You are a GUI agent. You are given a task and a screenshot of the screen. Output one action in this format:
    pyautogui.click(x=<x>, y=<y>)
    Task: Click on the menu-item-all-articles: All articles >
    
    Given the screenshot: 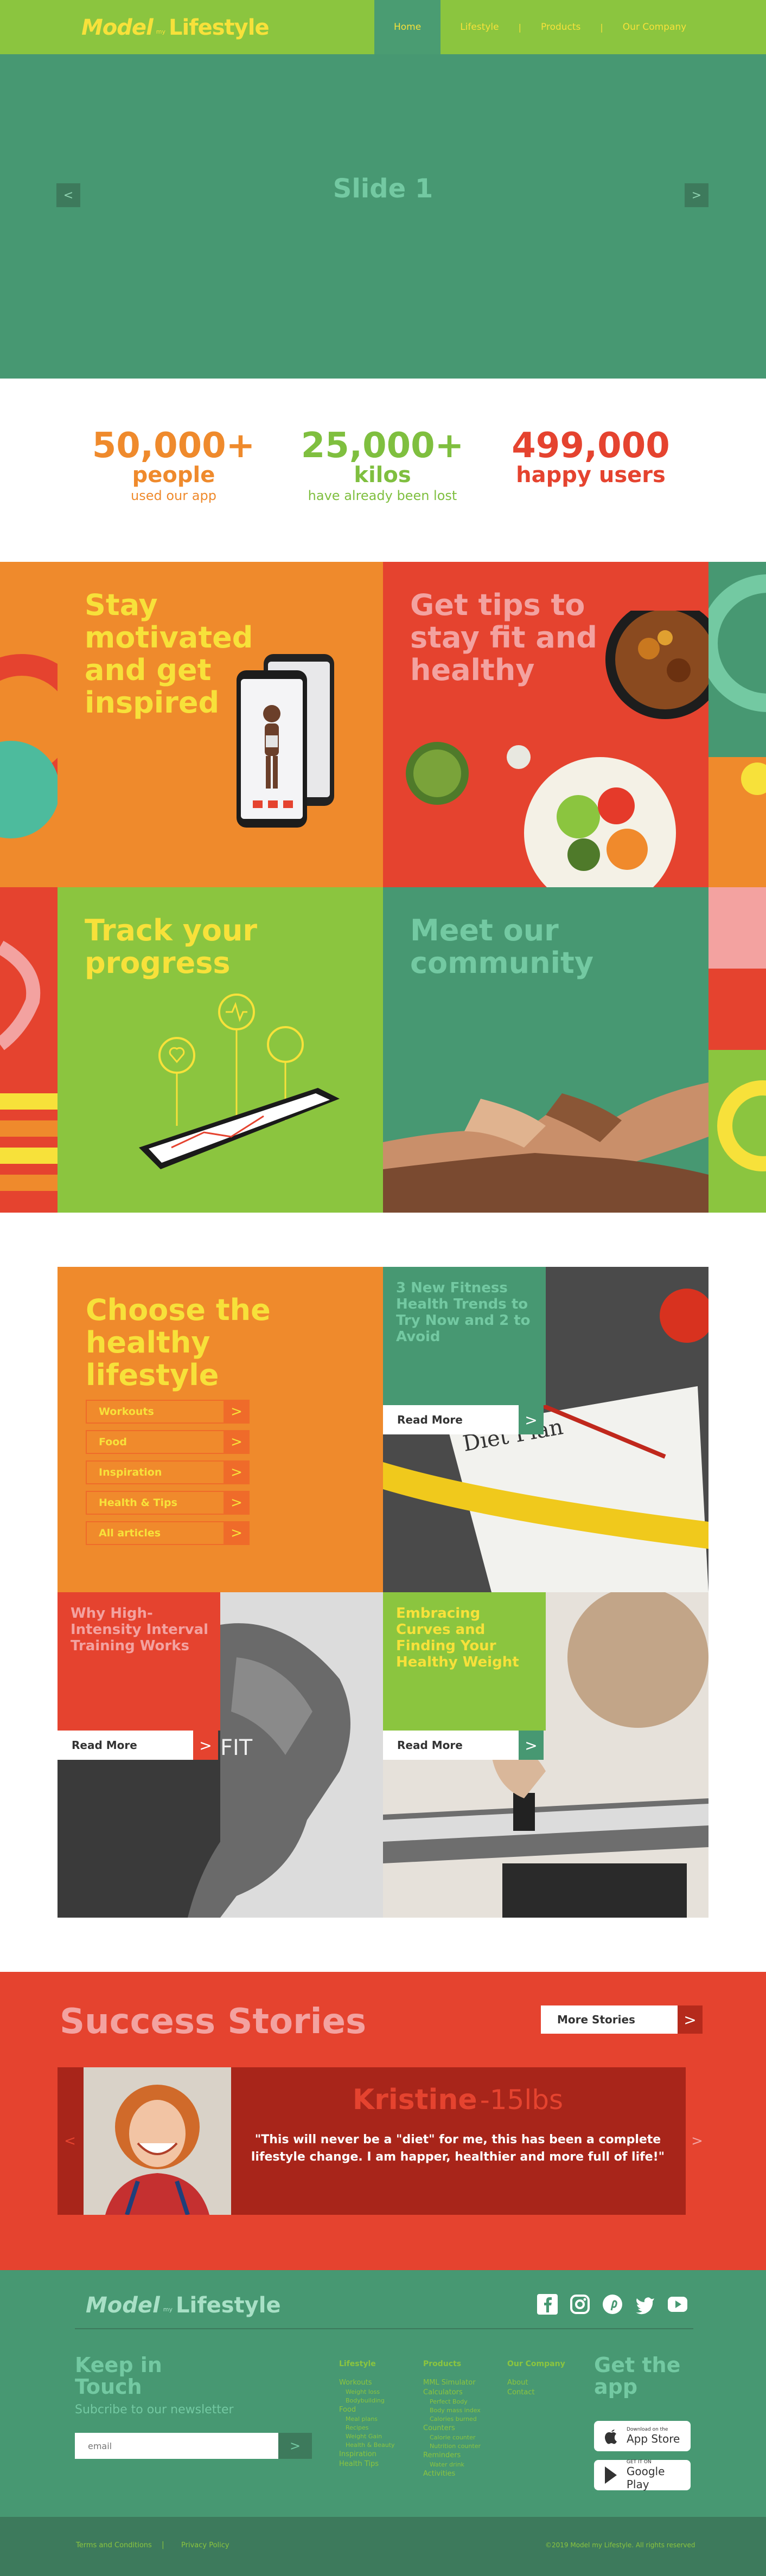 What is the action you would take?
    pyautogui.click(x=168, y=1533)
    